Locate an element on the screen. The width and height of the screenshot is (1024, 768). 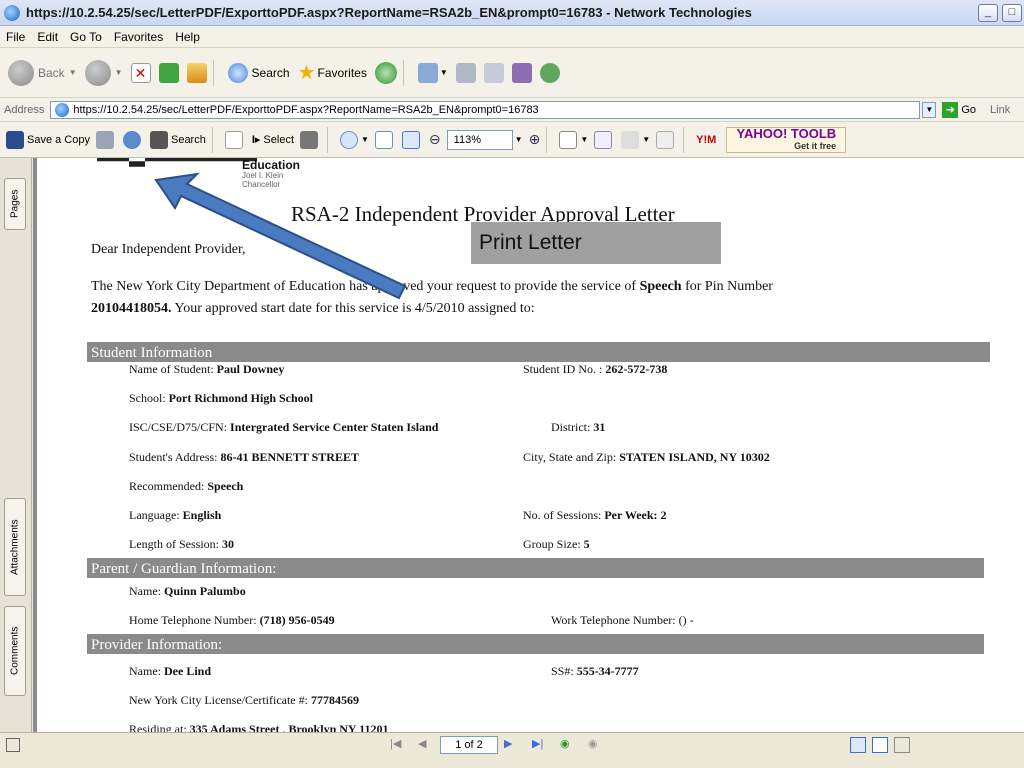
actual-size-icon is located at coordinates (383, 139).